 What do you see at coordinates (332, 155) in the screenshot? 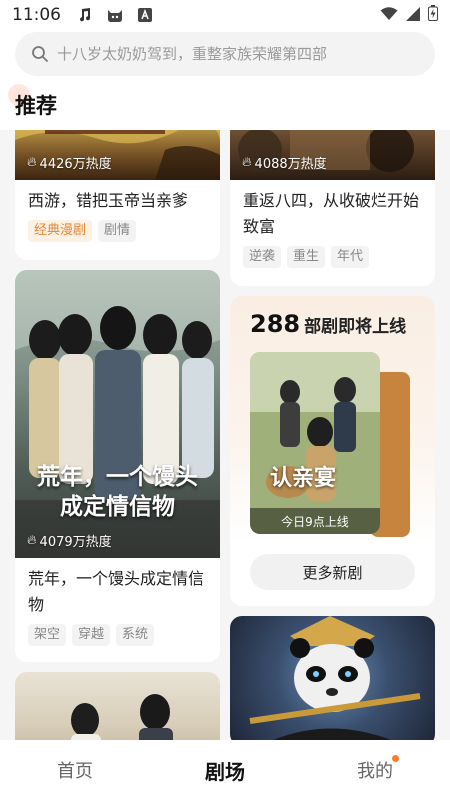
I see `drama-poster: 🔥︎ 4088万热度` at bounding box center [332, 155].